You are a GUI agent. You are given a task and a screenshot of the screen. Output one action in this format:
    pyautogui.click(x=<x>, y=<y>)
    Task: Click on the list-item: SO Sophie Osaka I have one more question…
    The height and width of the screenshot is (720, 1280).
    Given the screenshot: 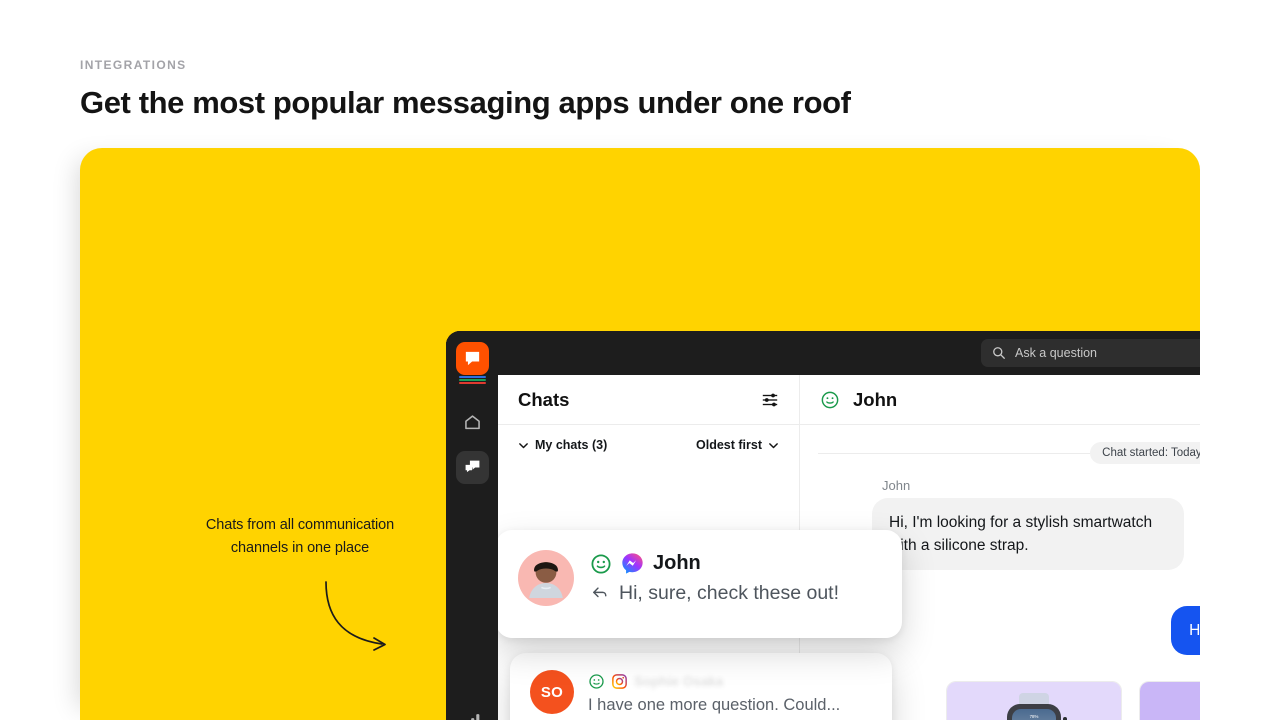 What is the action you would take?
    pyautogui.click(x=701, y=686)
    